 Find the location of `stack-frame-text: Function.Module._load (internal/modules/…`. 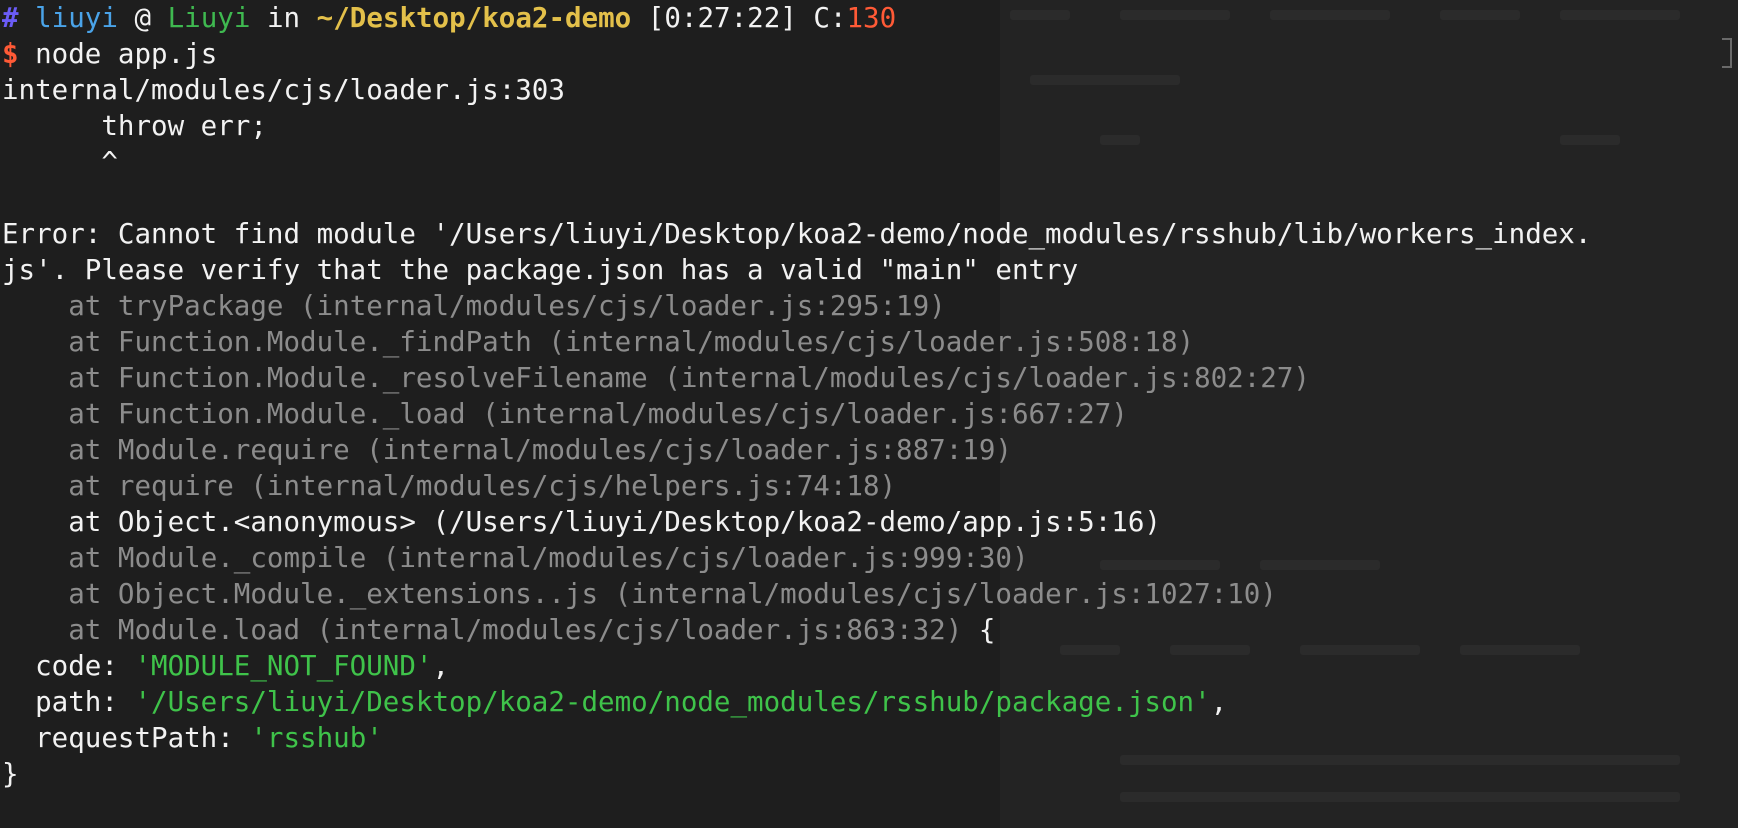

stack-frame-text: Function.Module._load (internal/modules/… is located at coordinates (622, 414).